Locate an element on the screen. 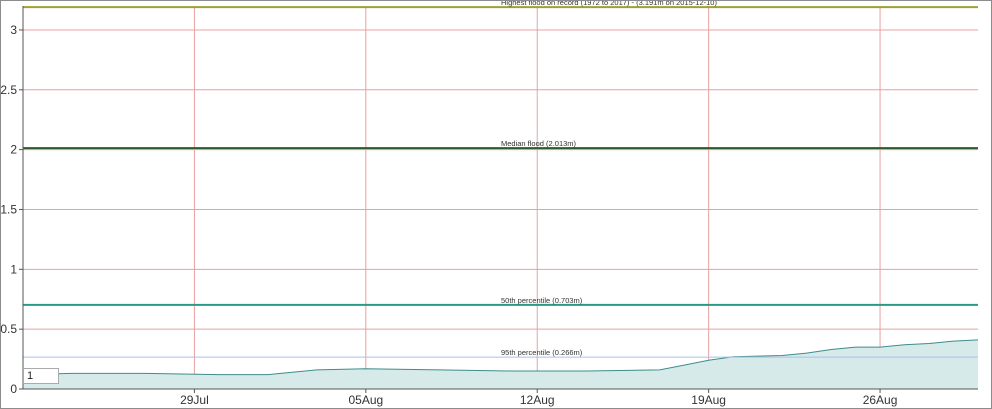 This screenshot has height=409, width=992. y-tick-label: 2.5 is located at coordinates (9, 90).